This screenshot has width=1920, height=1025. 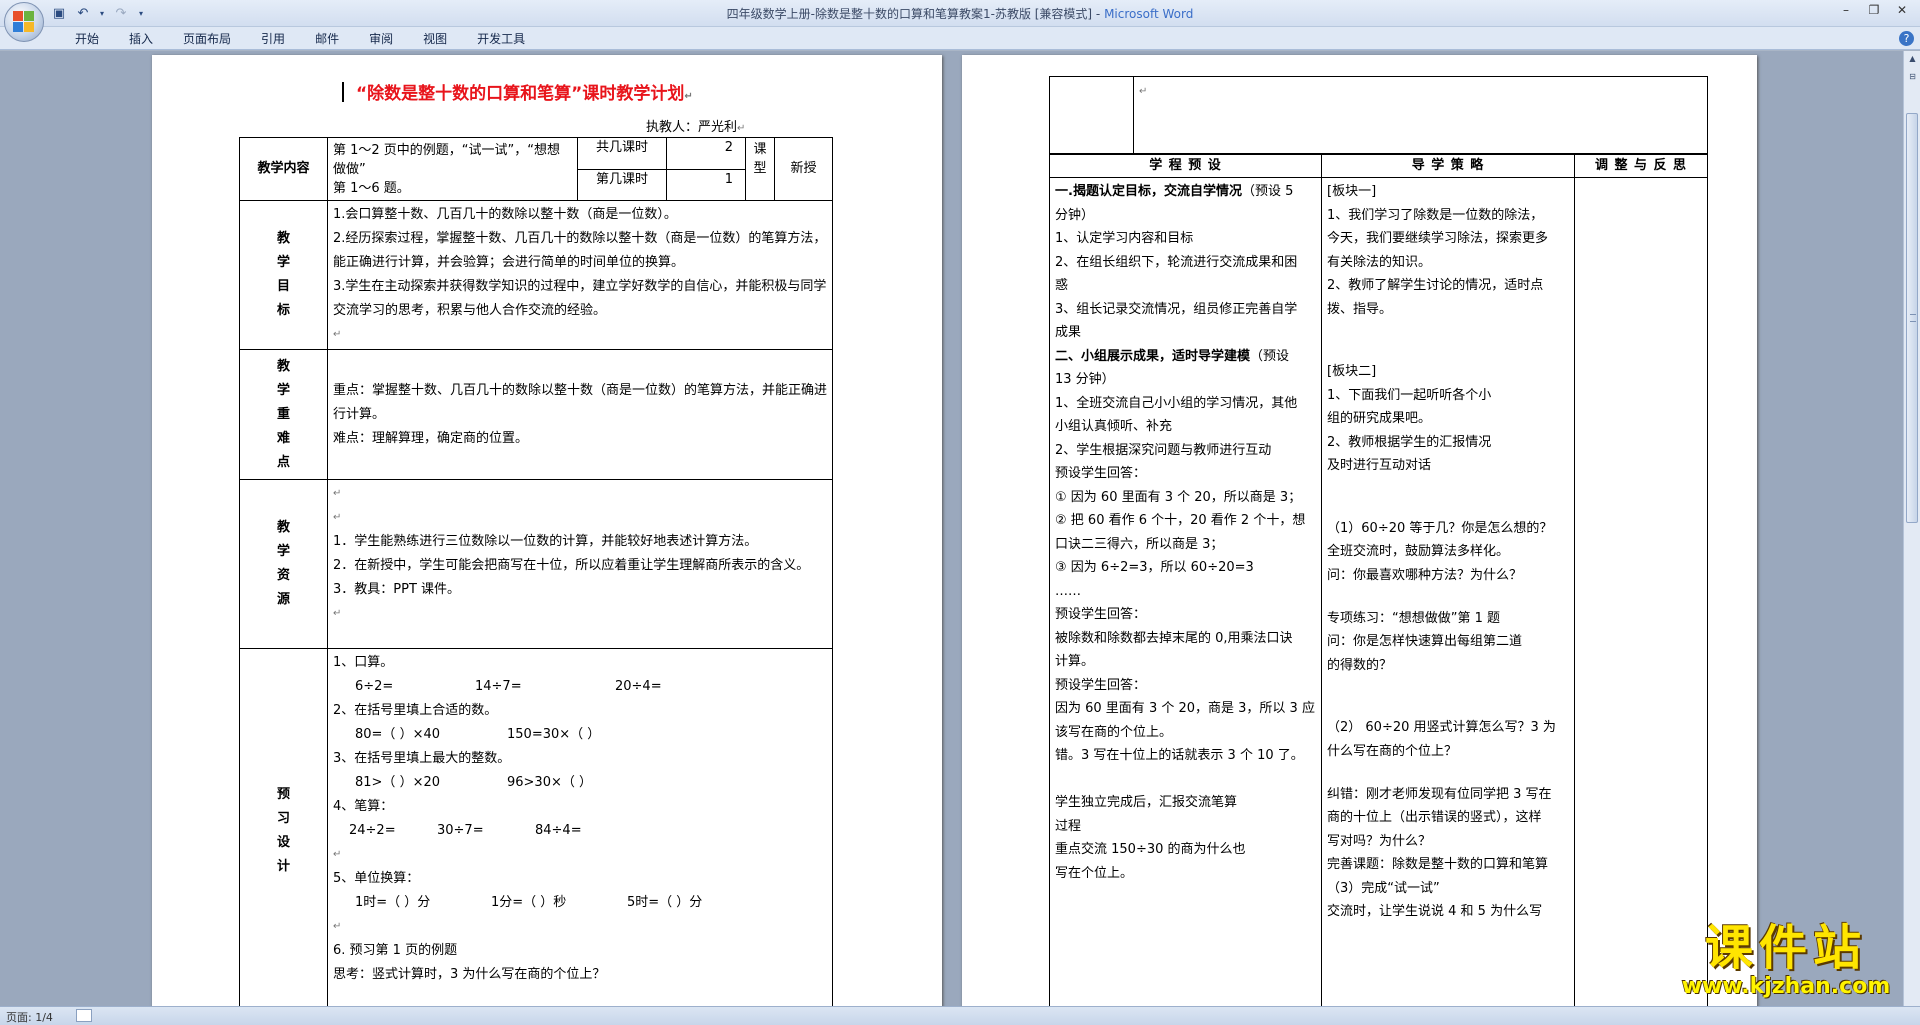 I want to click on learning-line-text: 3、组长记录交流情况，组员修正完善自学, so click(x=1176, y=309).